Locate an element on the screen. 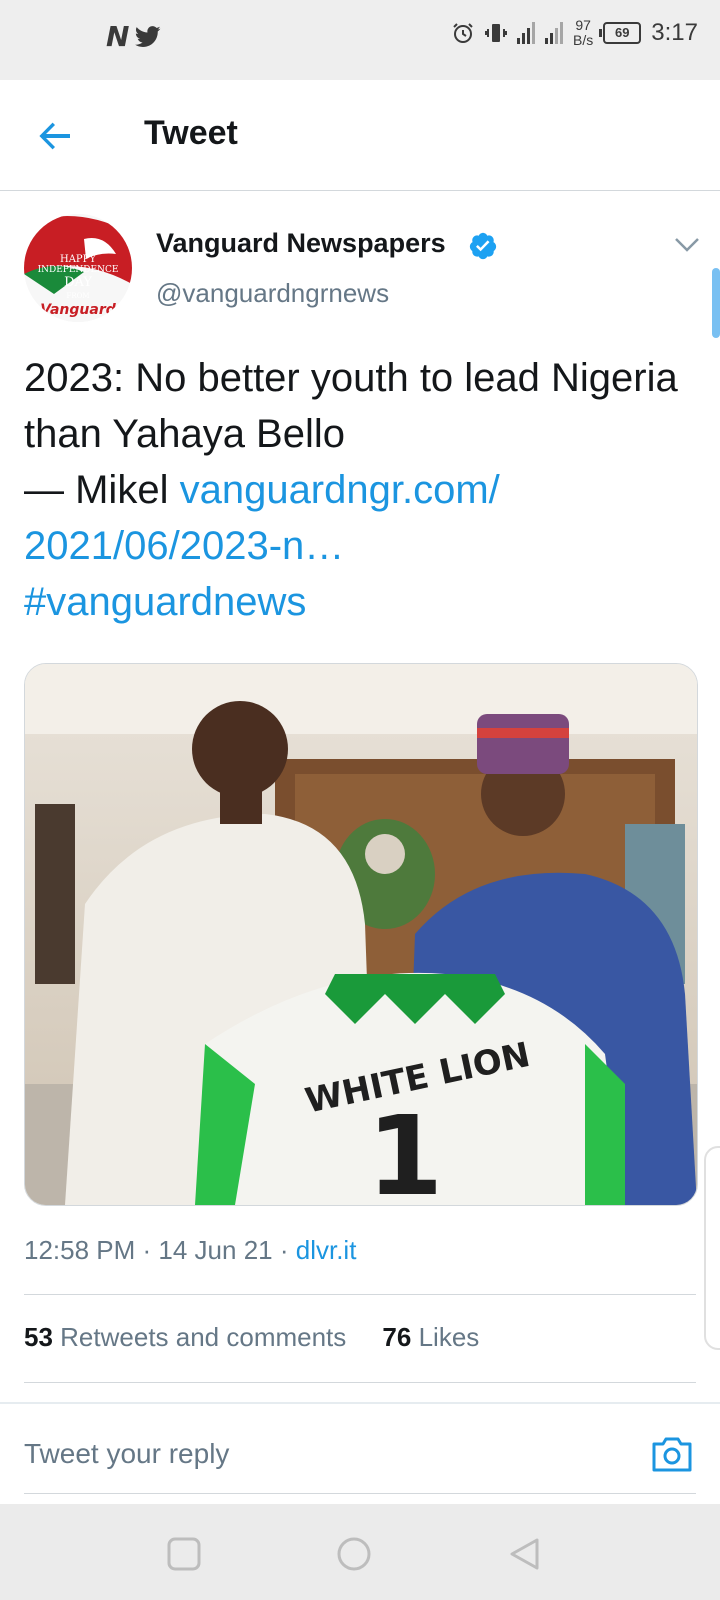 This screenshot has width=720, height=1600. status-indicators: 97 B/s 69 3:17 is located at coordinates (574, 33).